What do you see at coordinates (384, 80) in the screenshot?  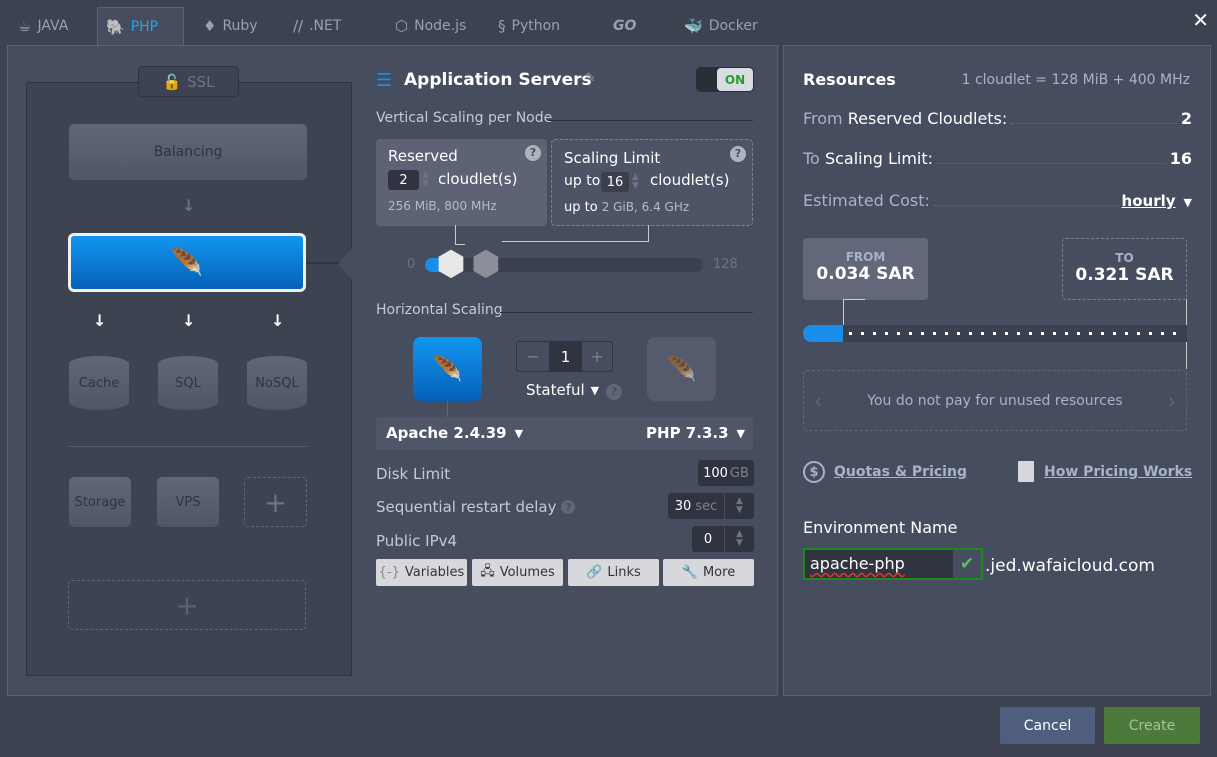 I see `layers-icon: ☰` at bounding box center [384, 80].